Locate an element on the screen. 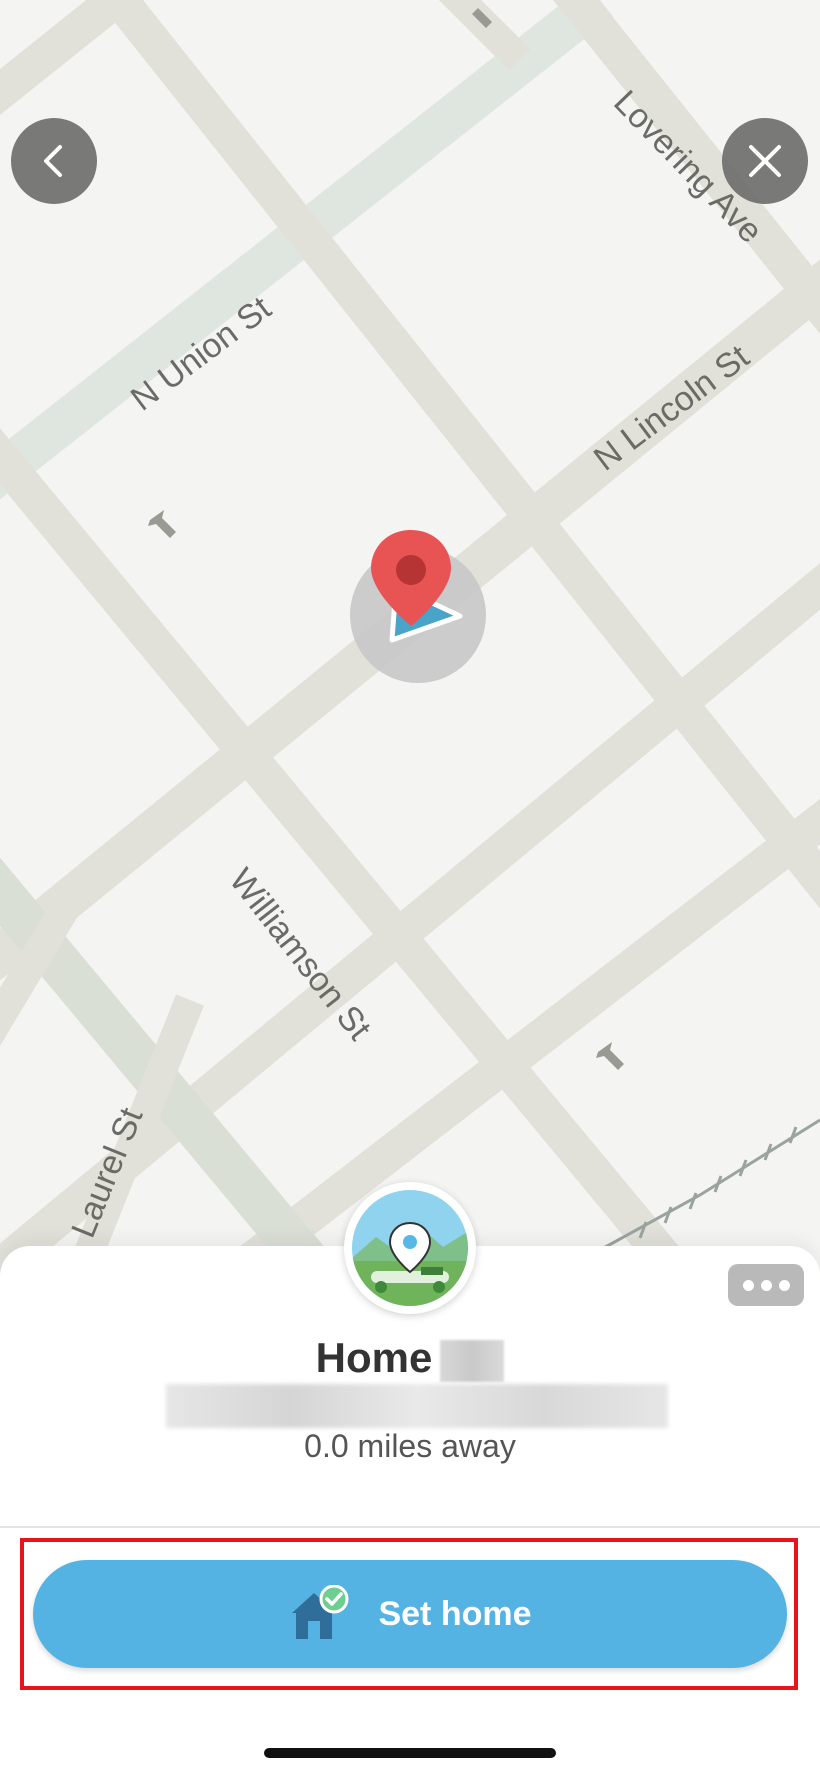  close-button is located at coordinates (765, 161).